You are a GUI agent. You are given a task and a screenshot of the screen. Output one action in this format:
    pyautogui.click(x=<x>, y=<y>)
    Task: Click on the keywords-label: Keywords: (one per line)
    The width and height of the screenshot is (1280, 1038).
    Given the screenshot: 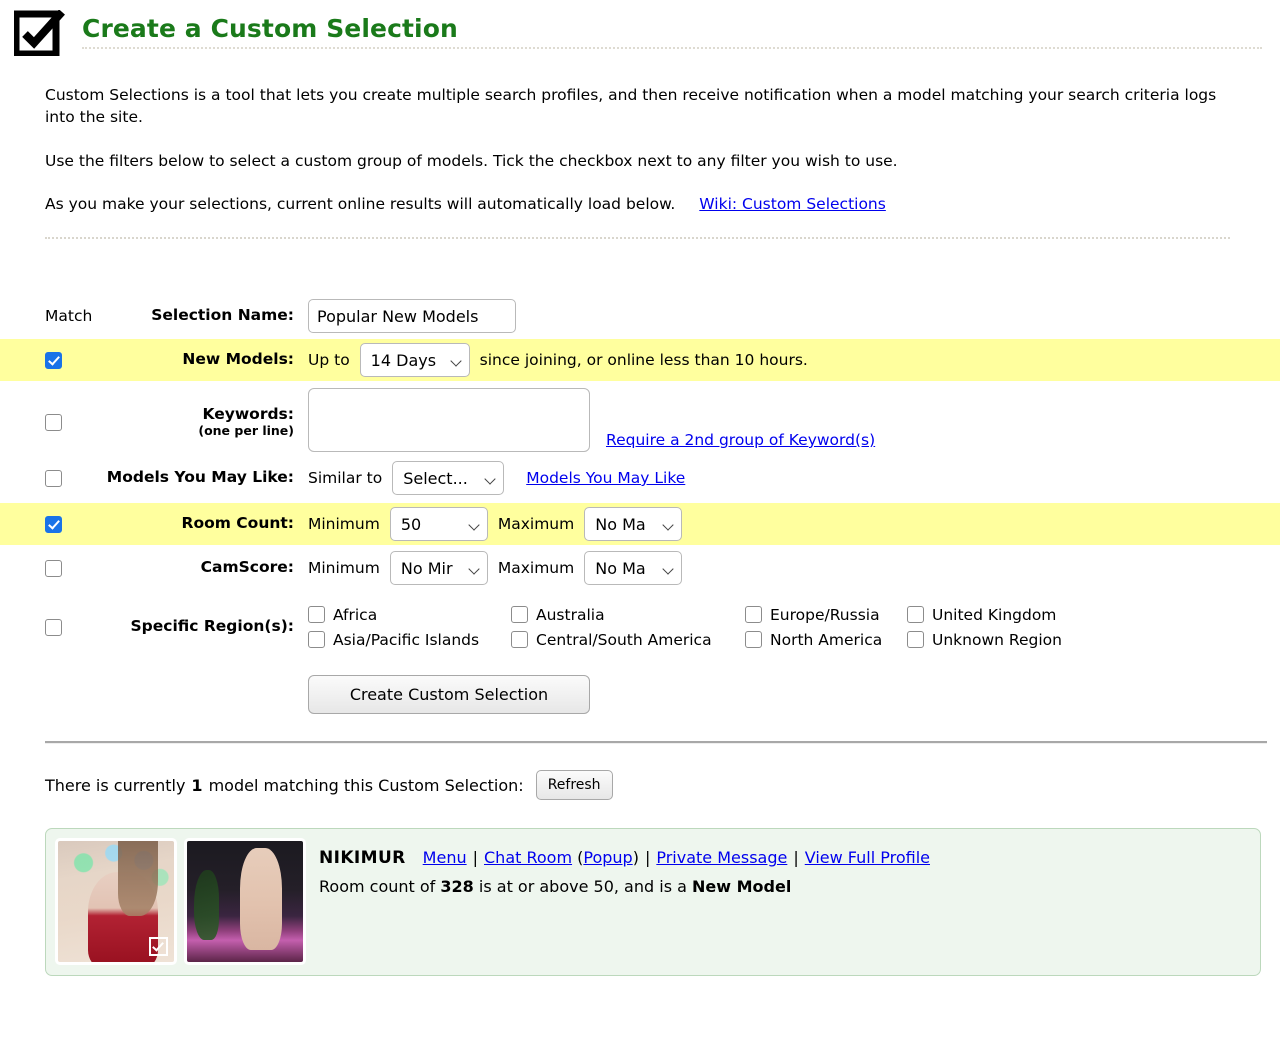 What is the action you would take?
    pyautogui.click(x=204, y=413)
    